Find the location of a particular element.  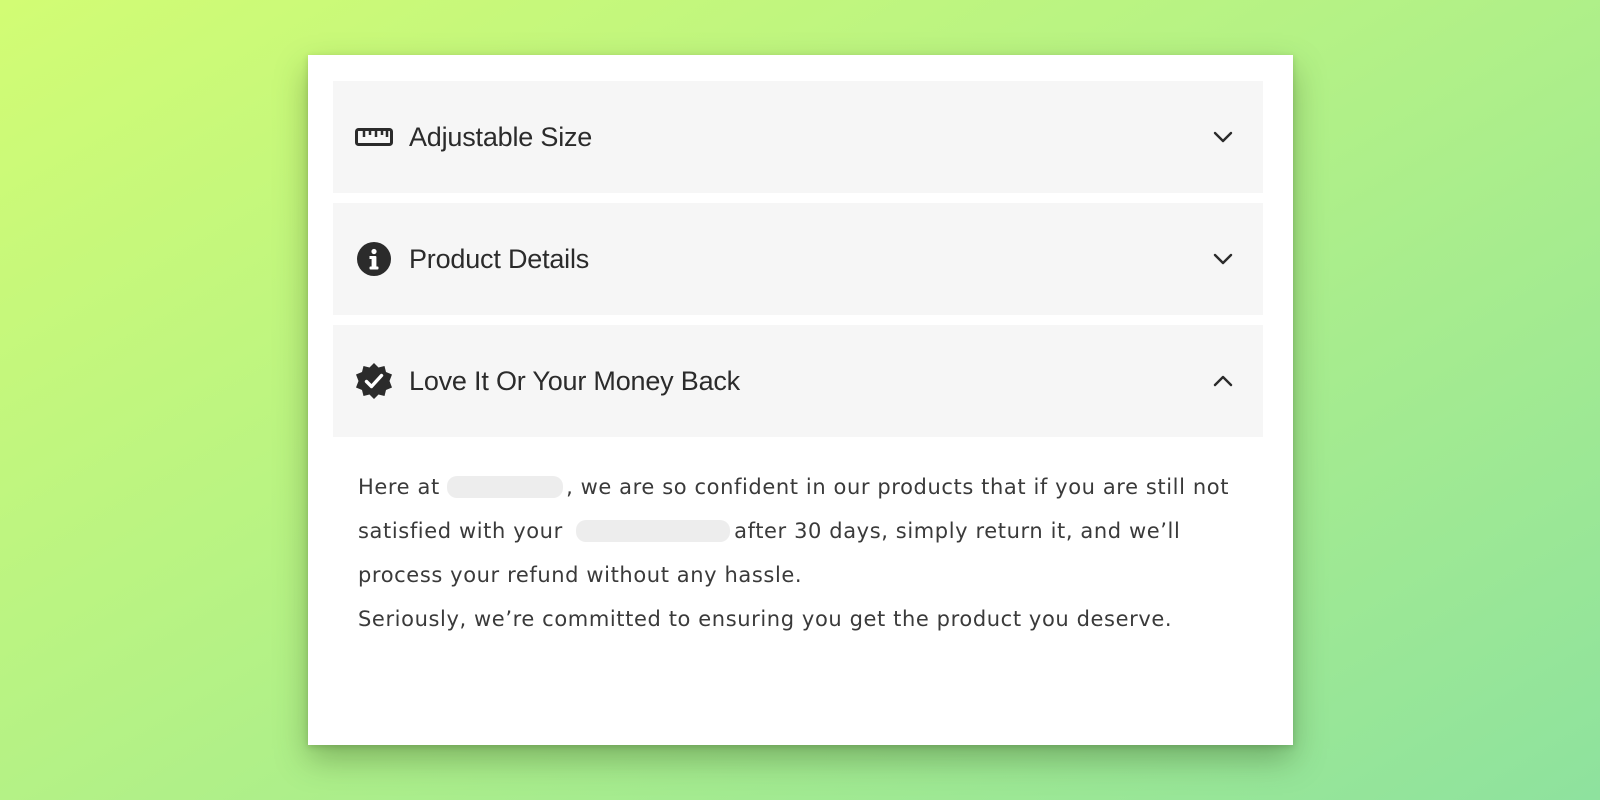

chevron-up-icon is located at coordinates (1223, 381).